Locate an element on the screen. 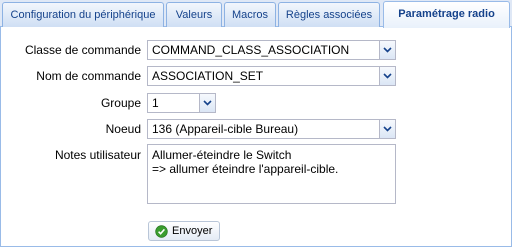 This screenshot has height=247, width=512. node-label: Noeud is located at coordinates (123, 129).